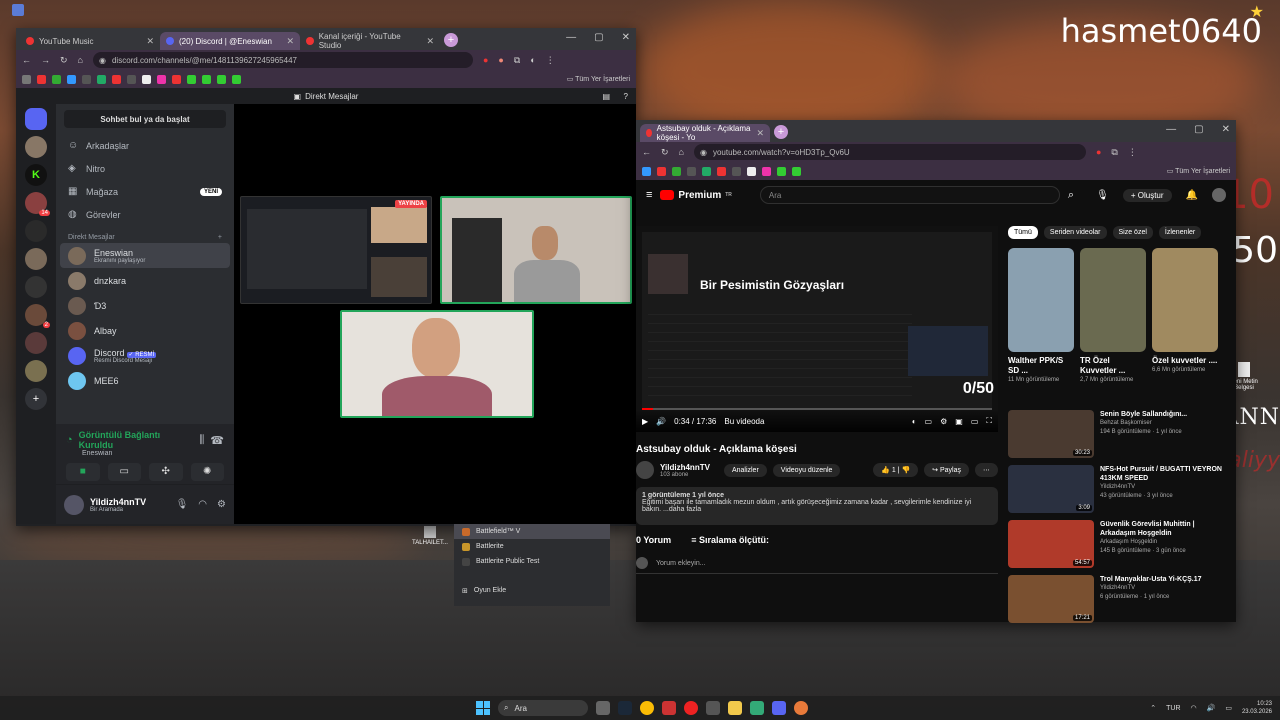 The image size is (1280, 720). Describe the element at coordinates (1219, 195) in the screenshot. I see `account-avatar` at that location.